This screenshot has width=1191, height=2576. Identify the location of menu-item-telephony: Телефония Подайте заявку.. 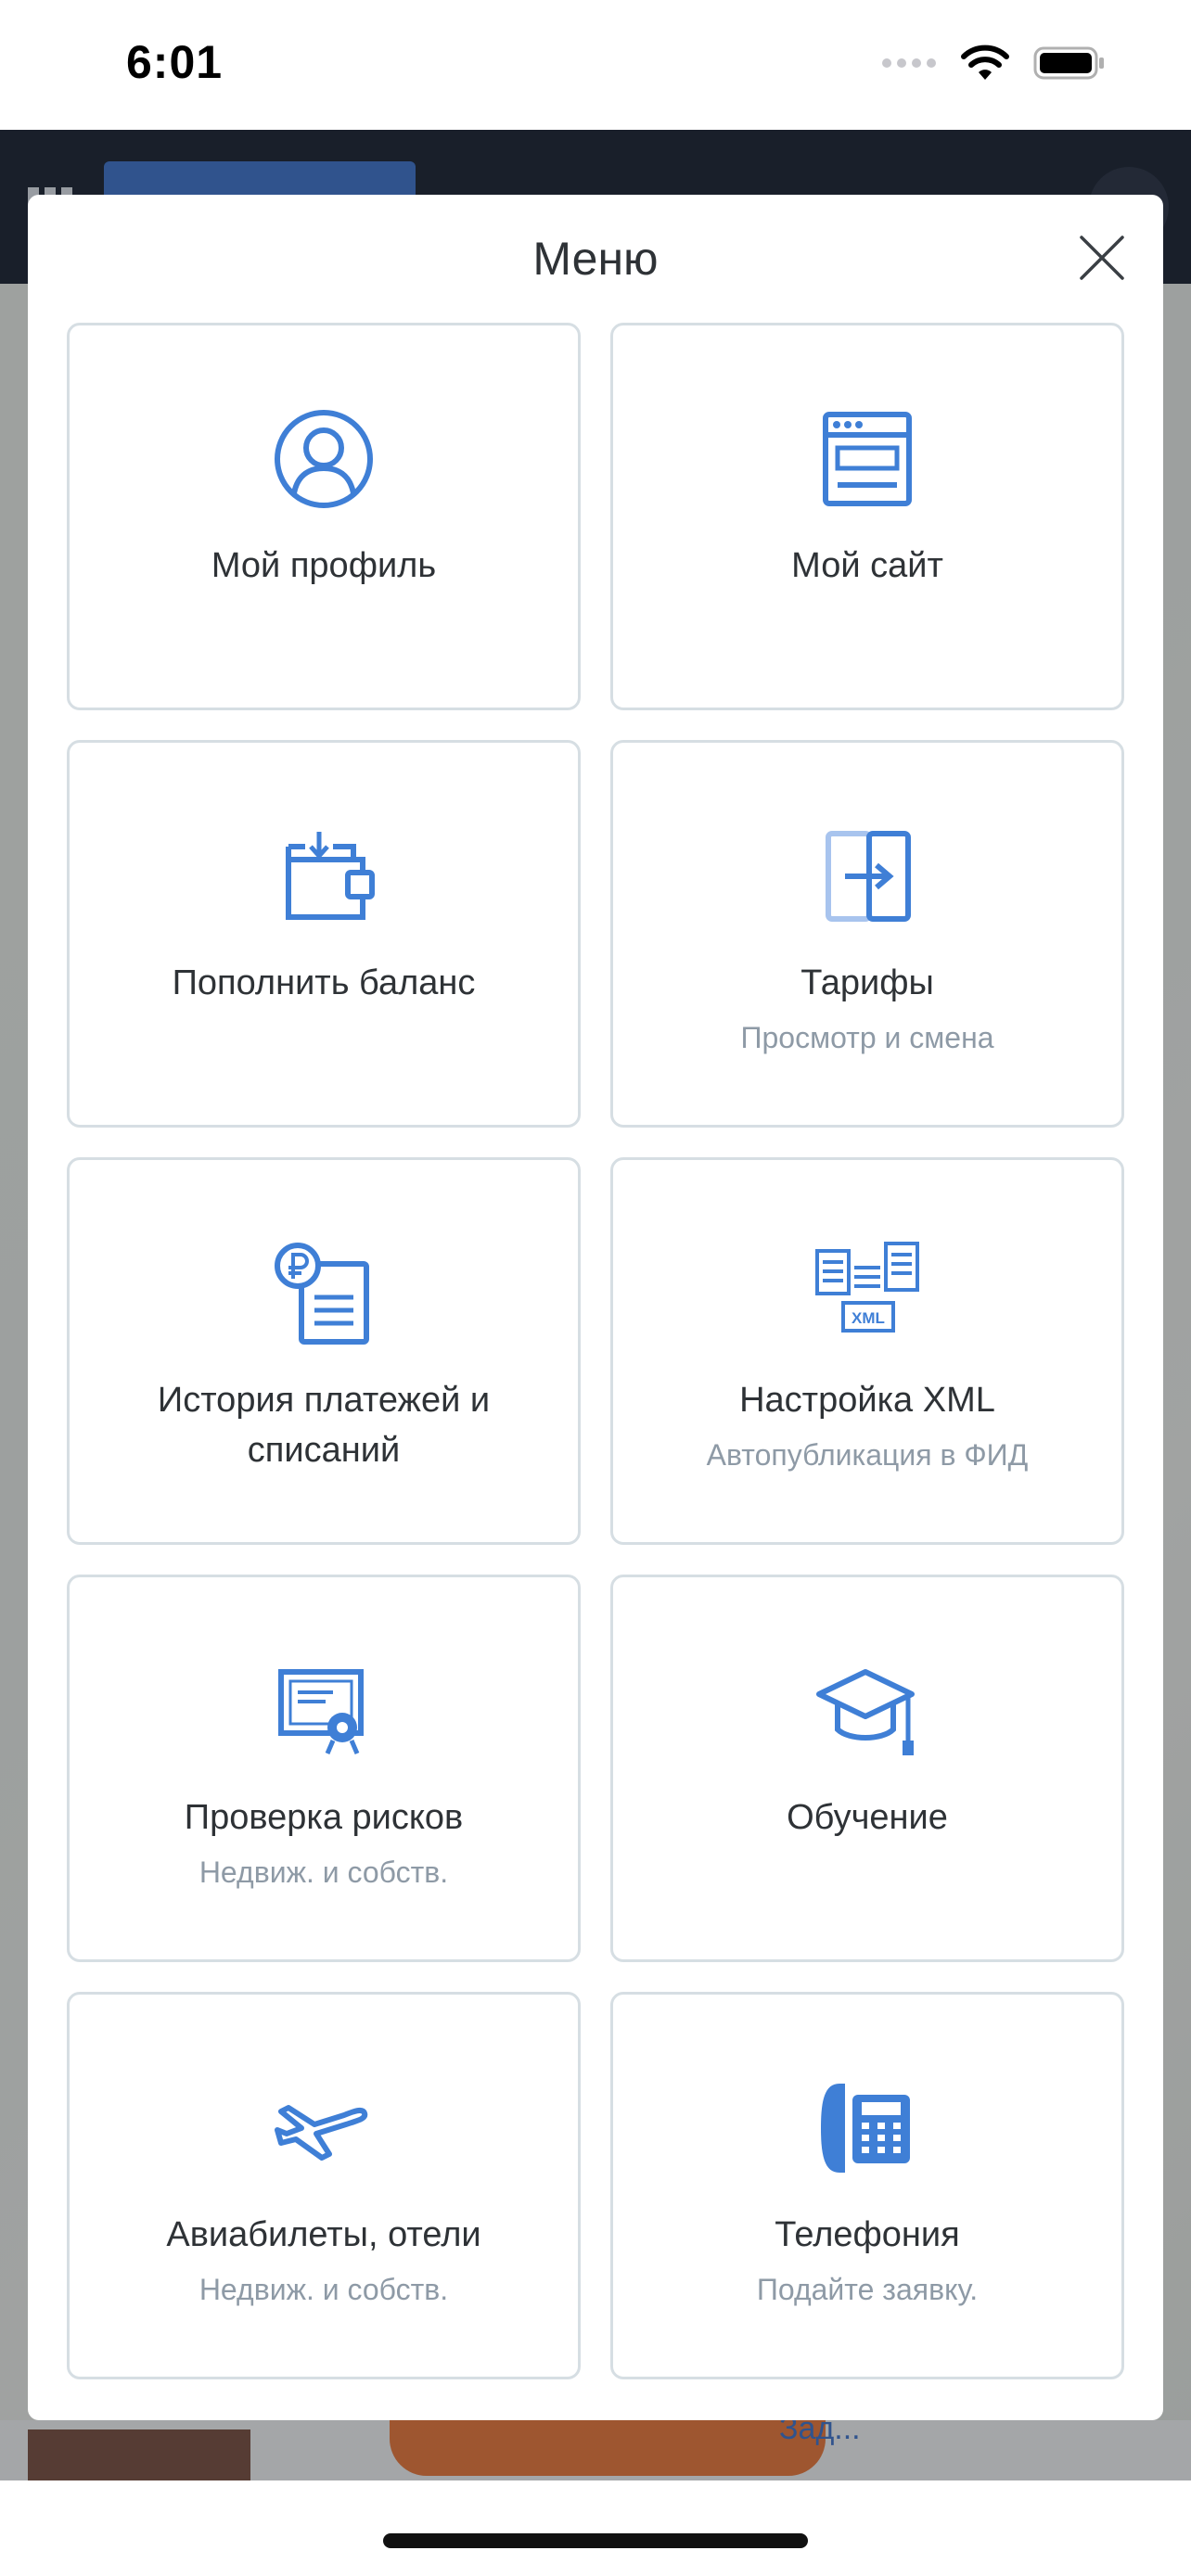
(867, 2185).